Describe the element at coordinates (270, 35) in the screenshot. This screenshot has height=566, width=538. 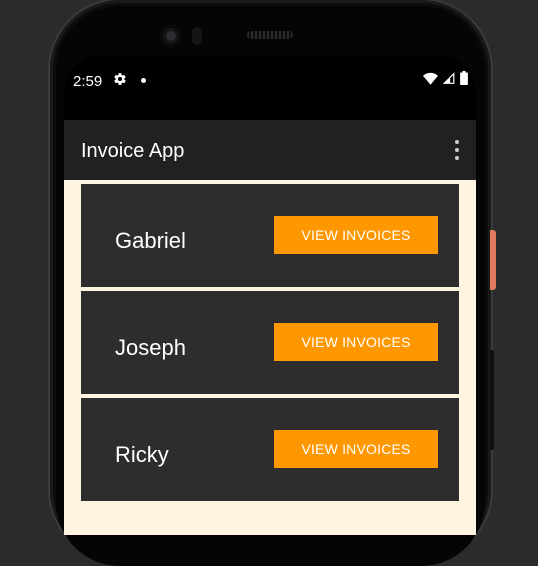
I see `earpiece-speaker` at that location.